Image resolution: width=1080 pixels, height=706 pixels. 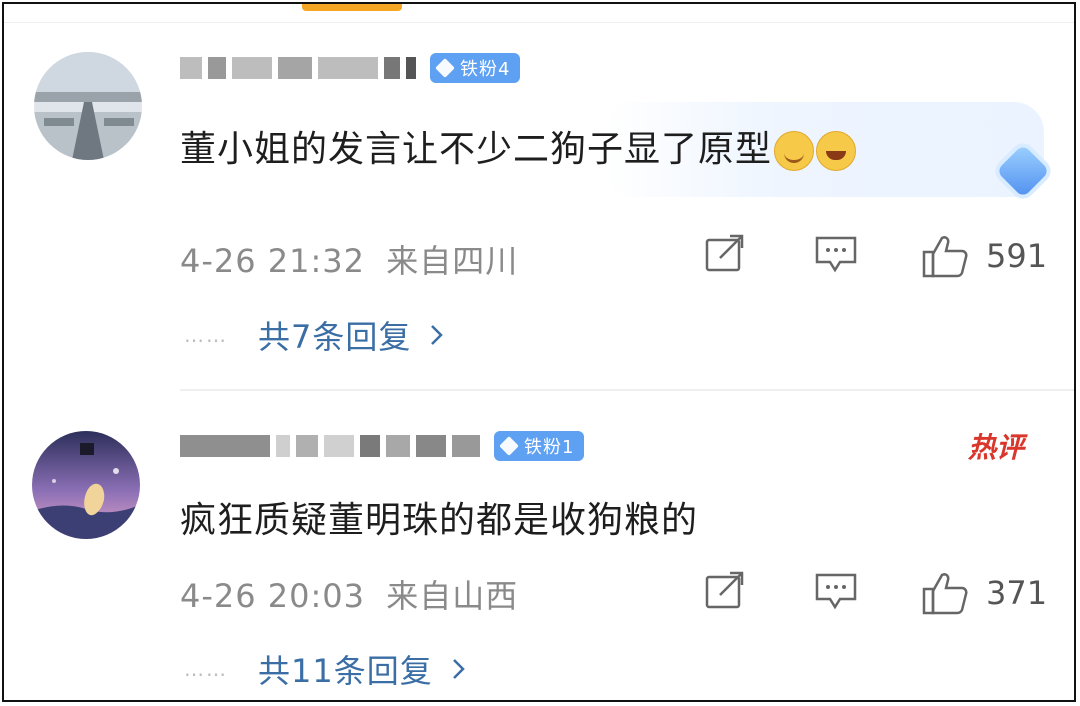 I want to click on comment-text: 疯狂质疑董明珠的都是收狗粮的, so click(x=439, y=517).